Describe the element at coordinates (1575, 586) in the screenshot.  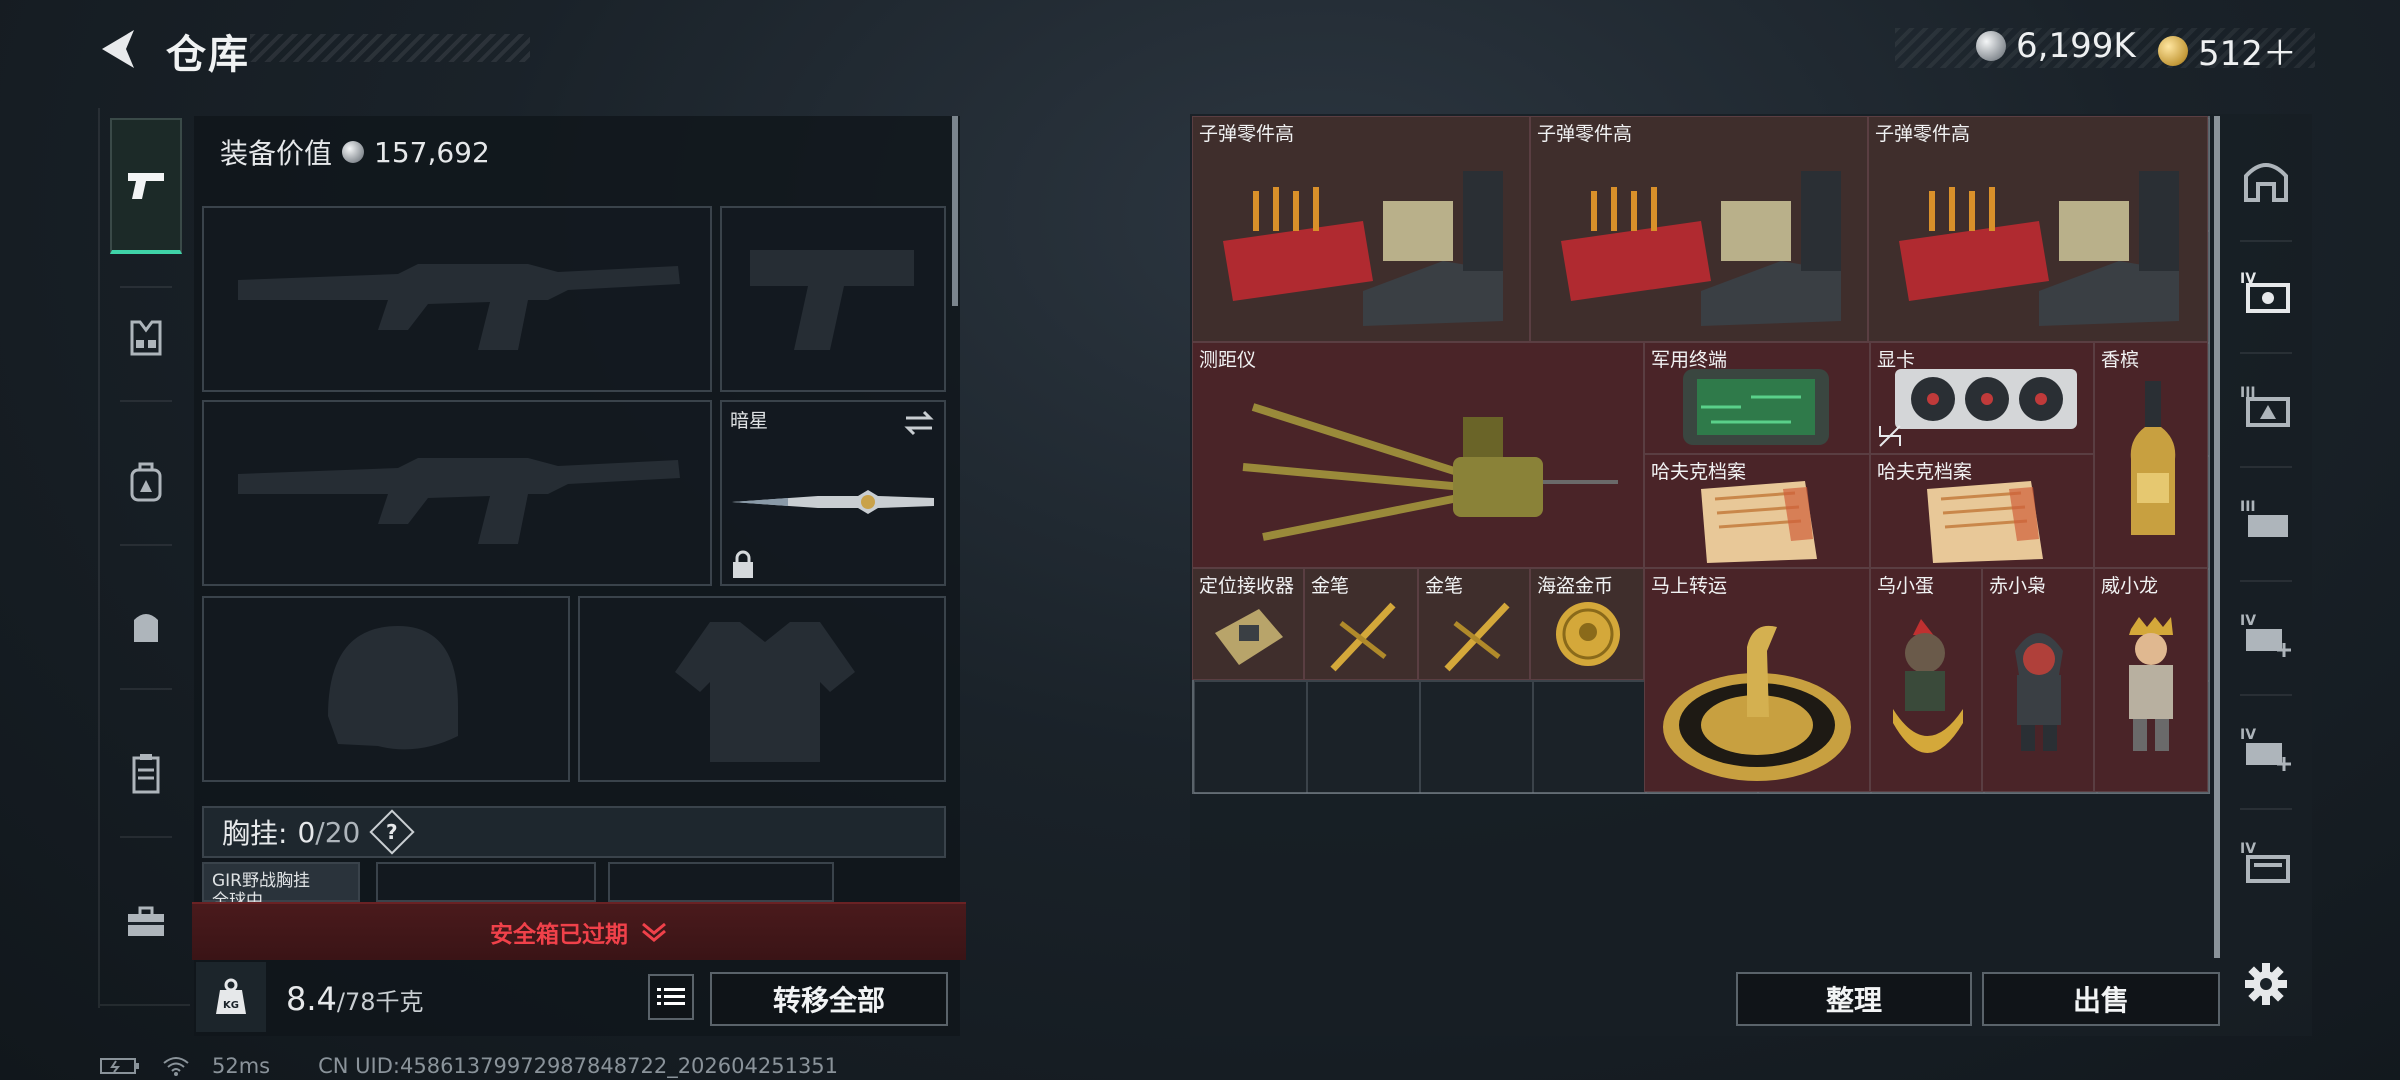
I see `item-label: 海盗金币` at that location.